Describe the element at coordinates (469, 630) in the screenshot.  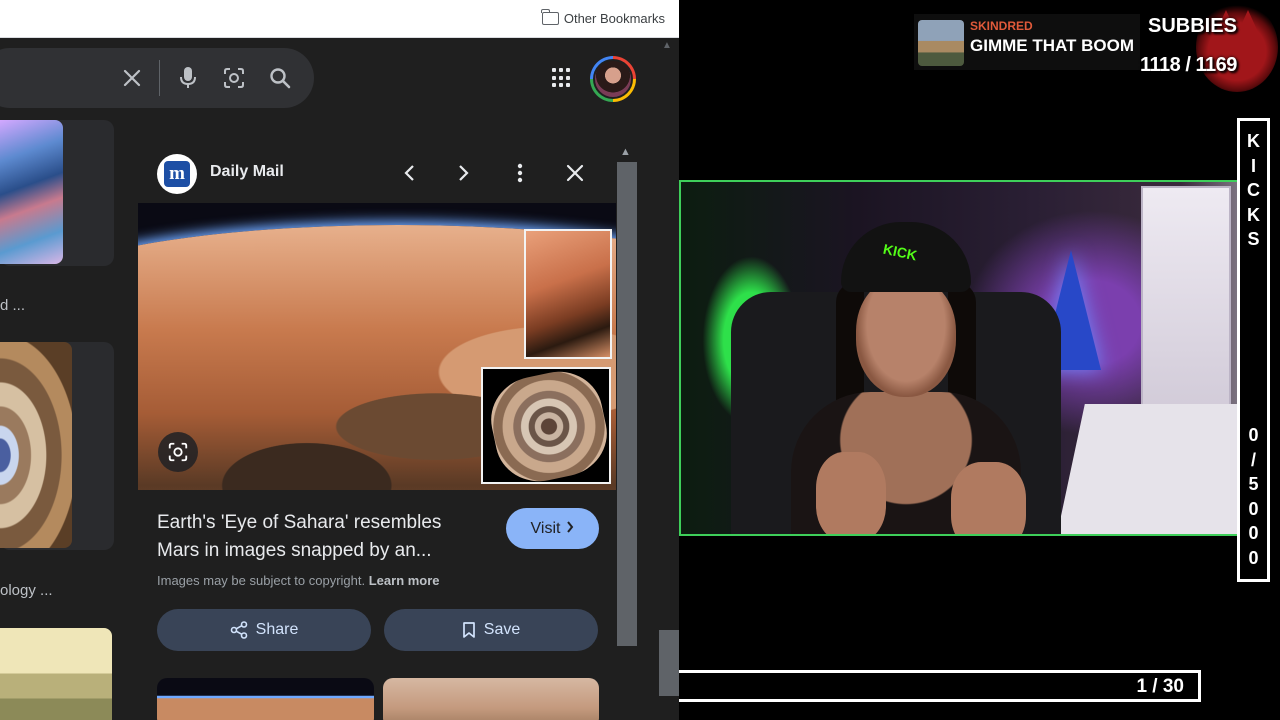
I see `bookmark-icon` at that location.